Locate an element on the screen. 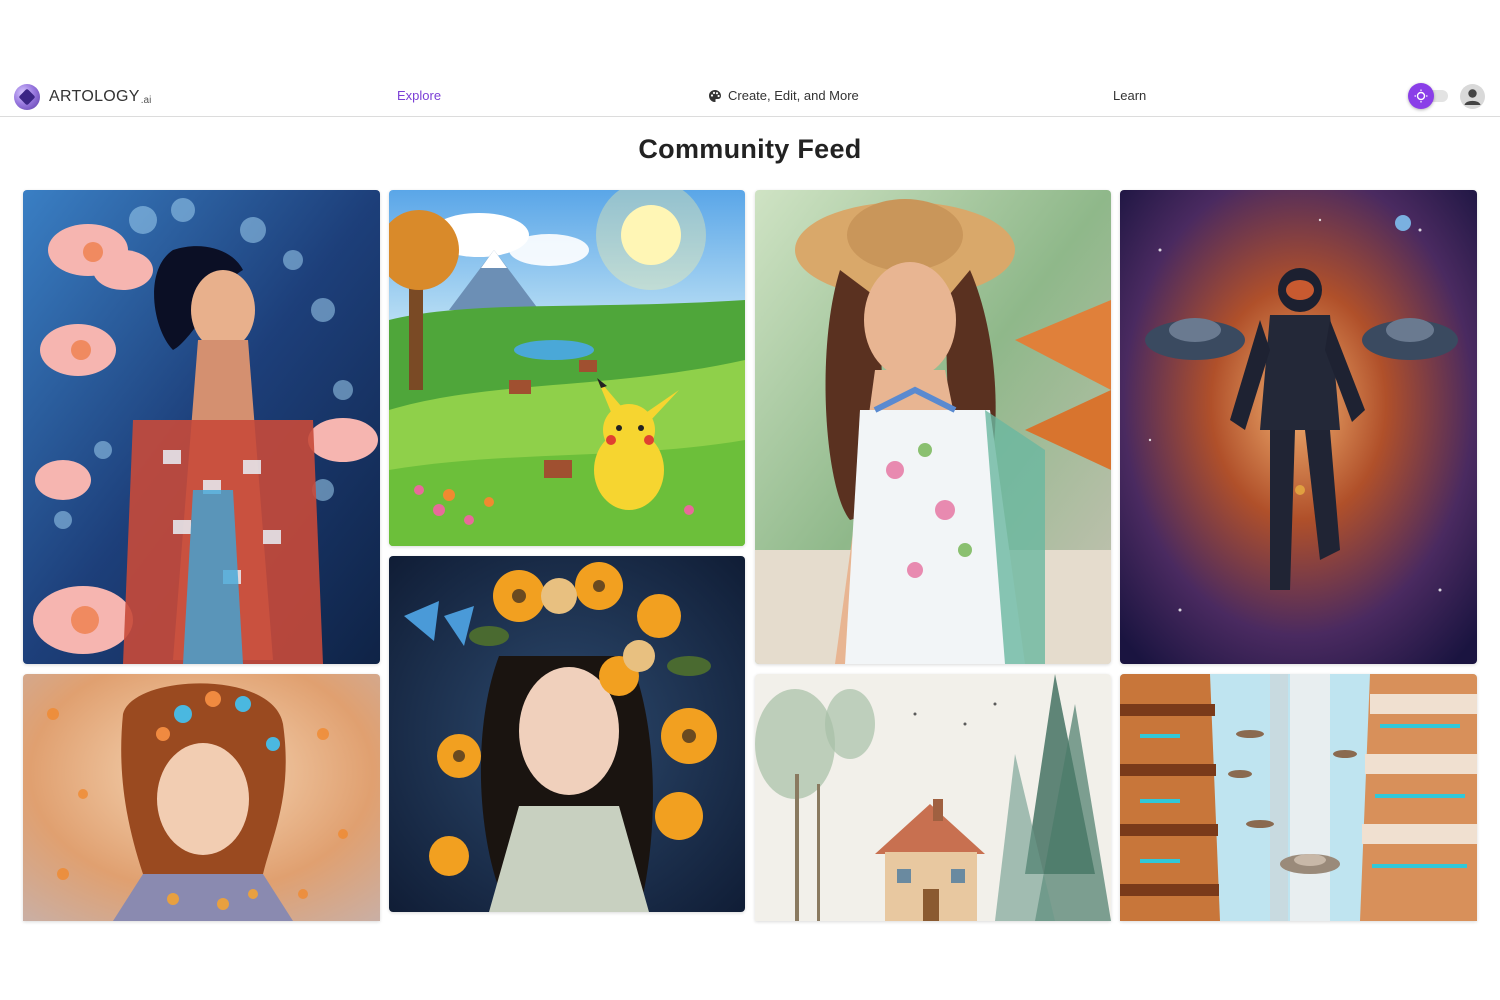 The height and width of the screenshot is (1000, 1500). palette-icon is located at coordinates (715, 96).